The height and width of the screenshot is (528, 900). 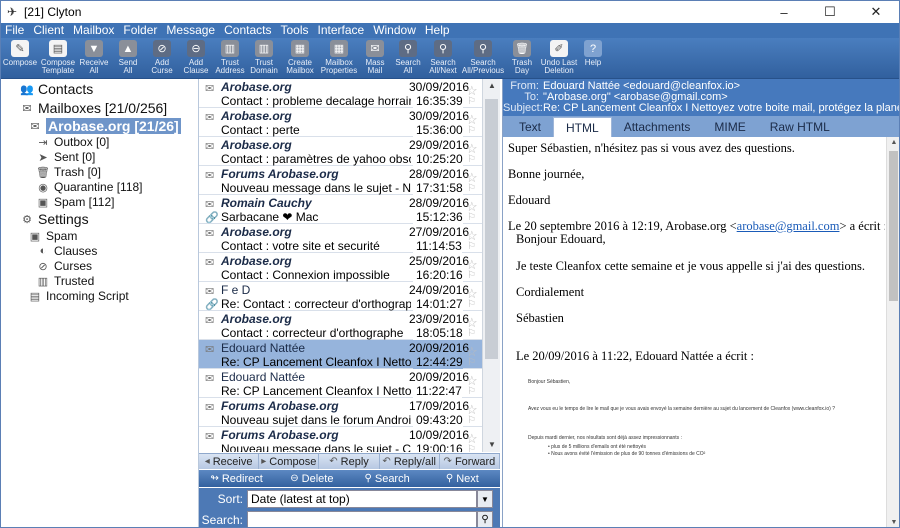 I want to click on toolbar-search-all-button: ⚲ Search All, so click(x=408, y=58).